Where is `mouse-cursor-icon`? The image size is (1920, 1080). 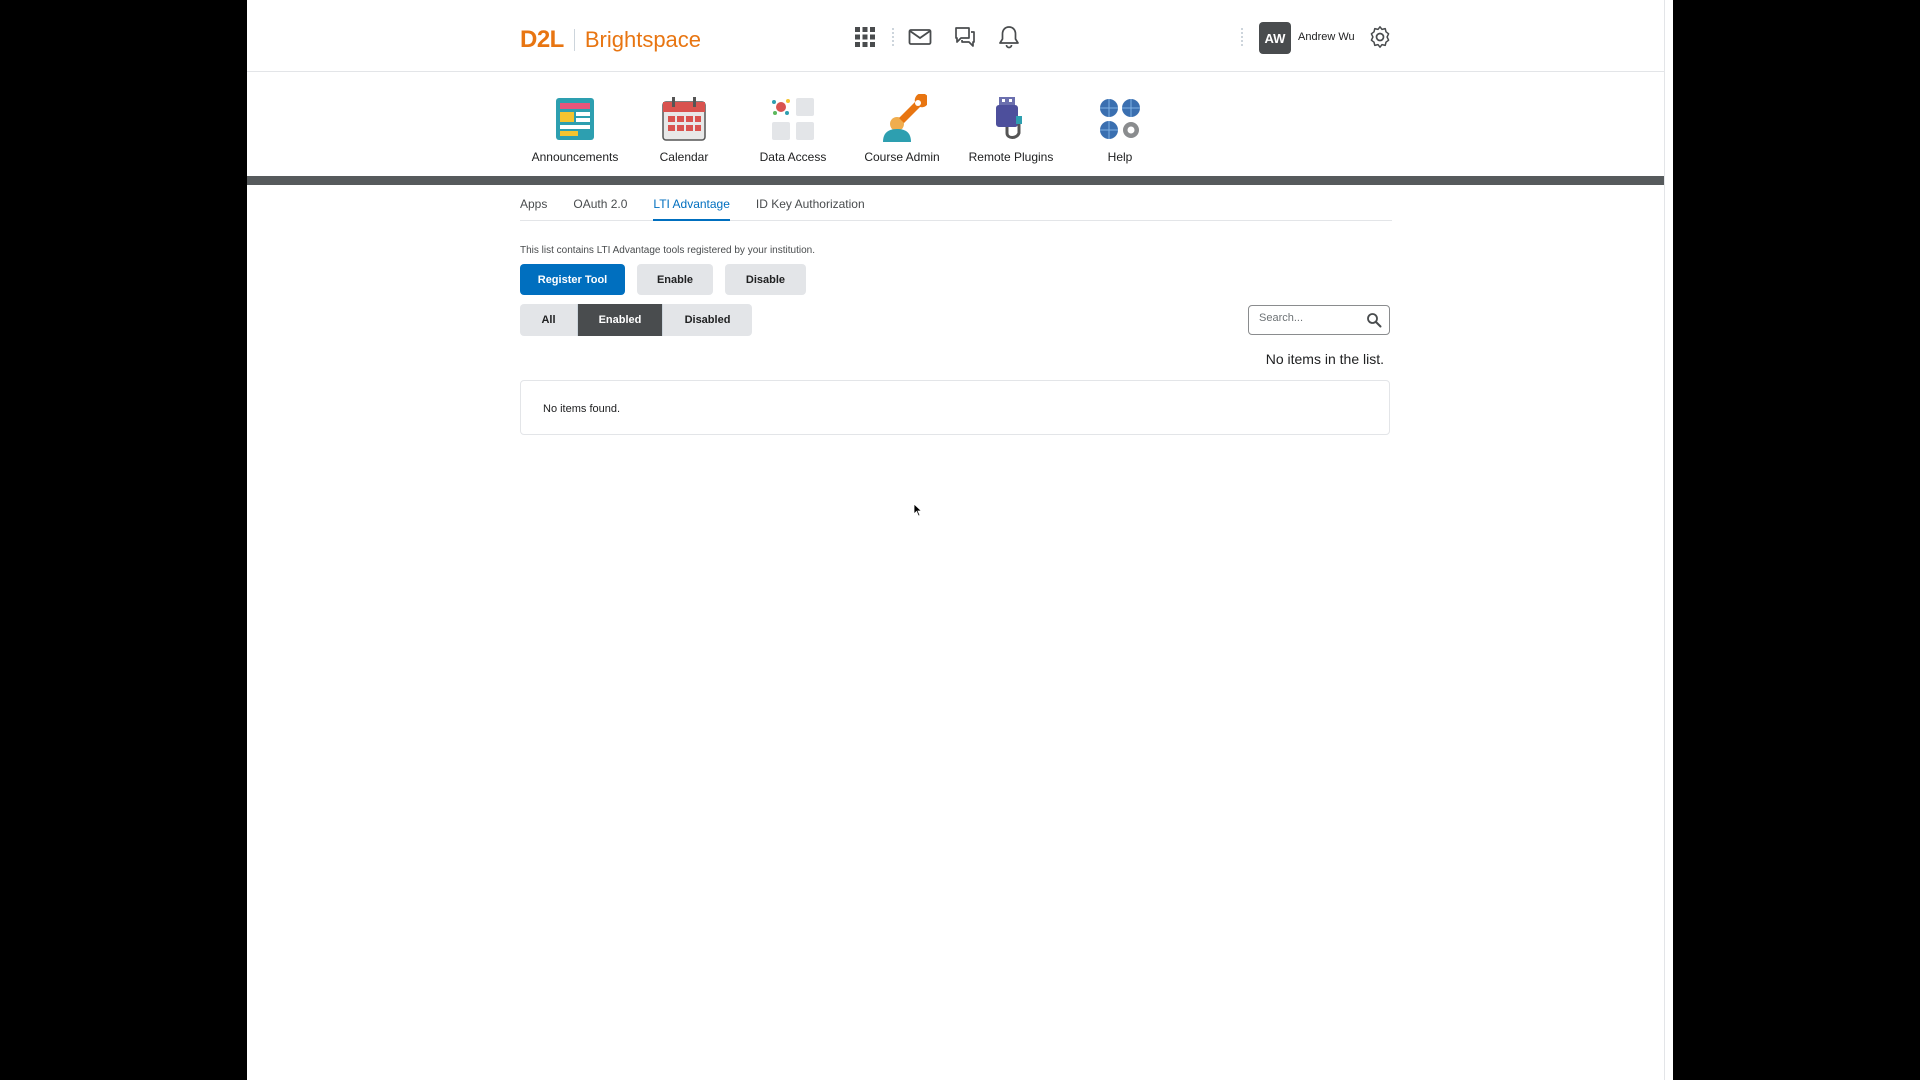 mouse-cursor-icon is located at coordinates (918, 510).